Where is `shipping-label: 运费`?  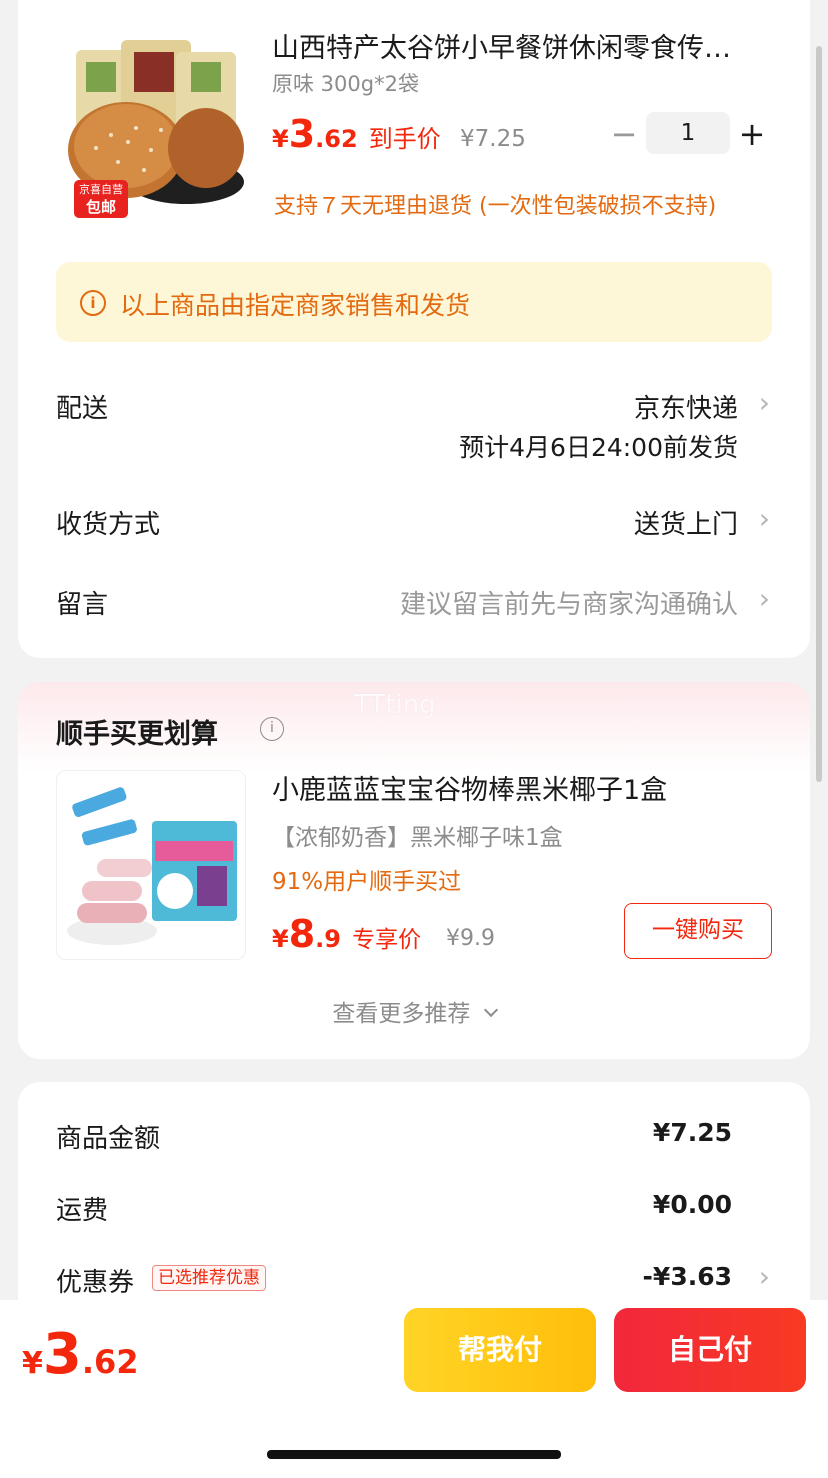 shipping-label: 运费 is located at coordinates (82, 1211).